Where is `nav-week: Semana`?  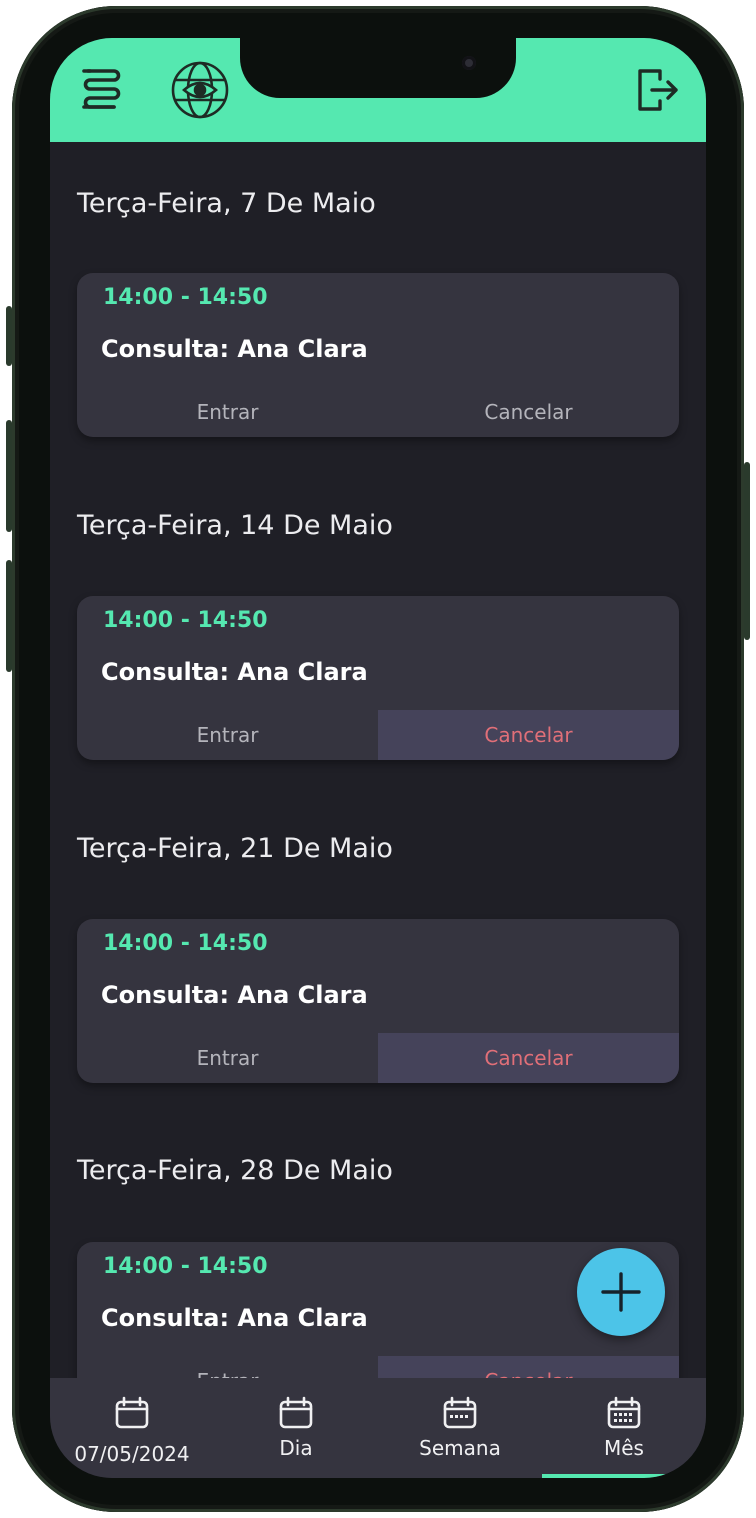
nav-week: Semana is located at coordinates (460, 1428).